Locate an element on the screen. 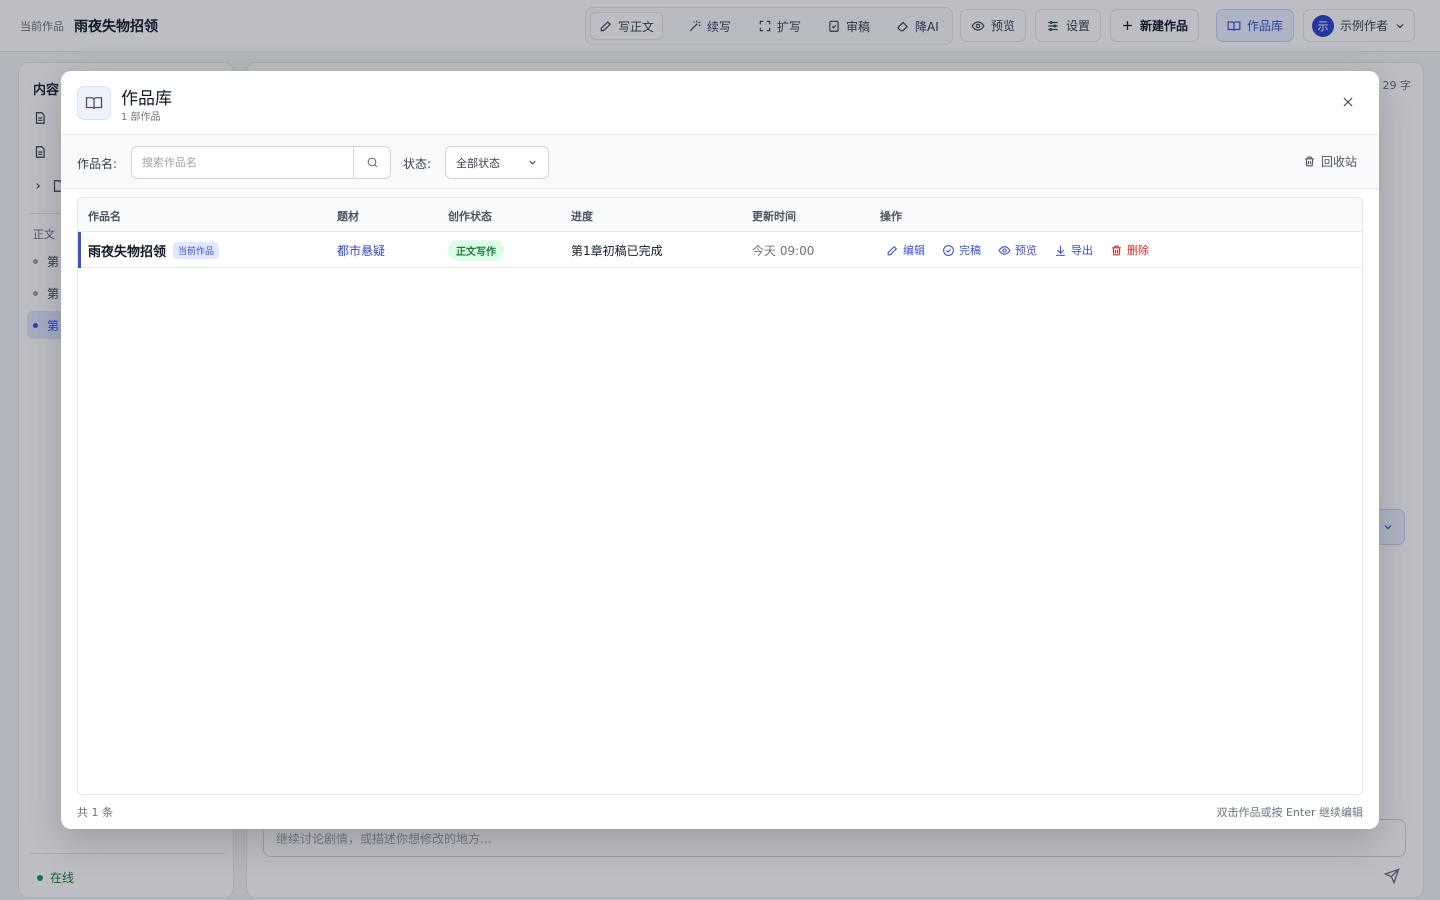 Image resolution: width=1440 pixels, height=900 pixels. table-header: 作品名 题材 创作状态 进度 更新时间 操作 is located at coordinates (720, 215).